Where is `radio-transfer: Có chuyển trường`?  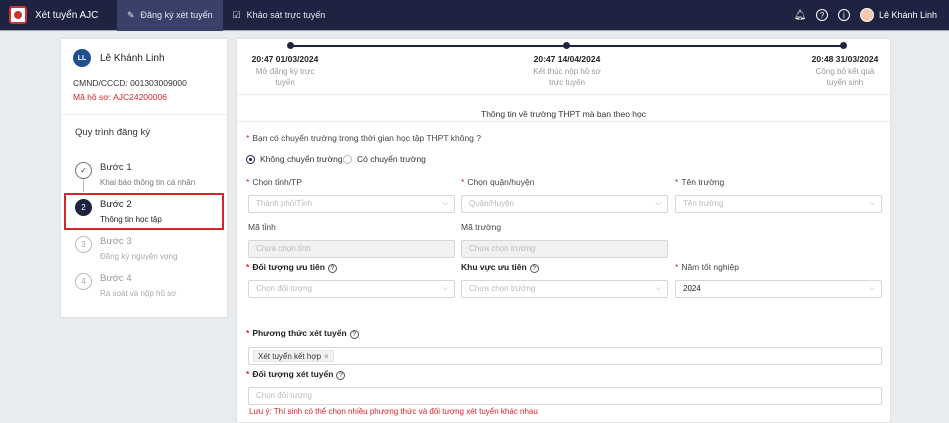
radio-transfer: Có chuyển trường is located at coordinates (384, 159).